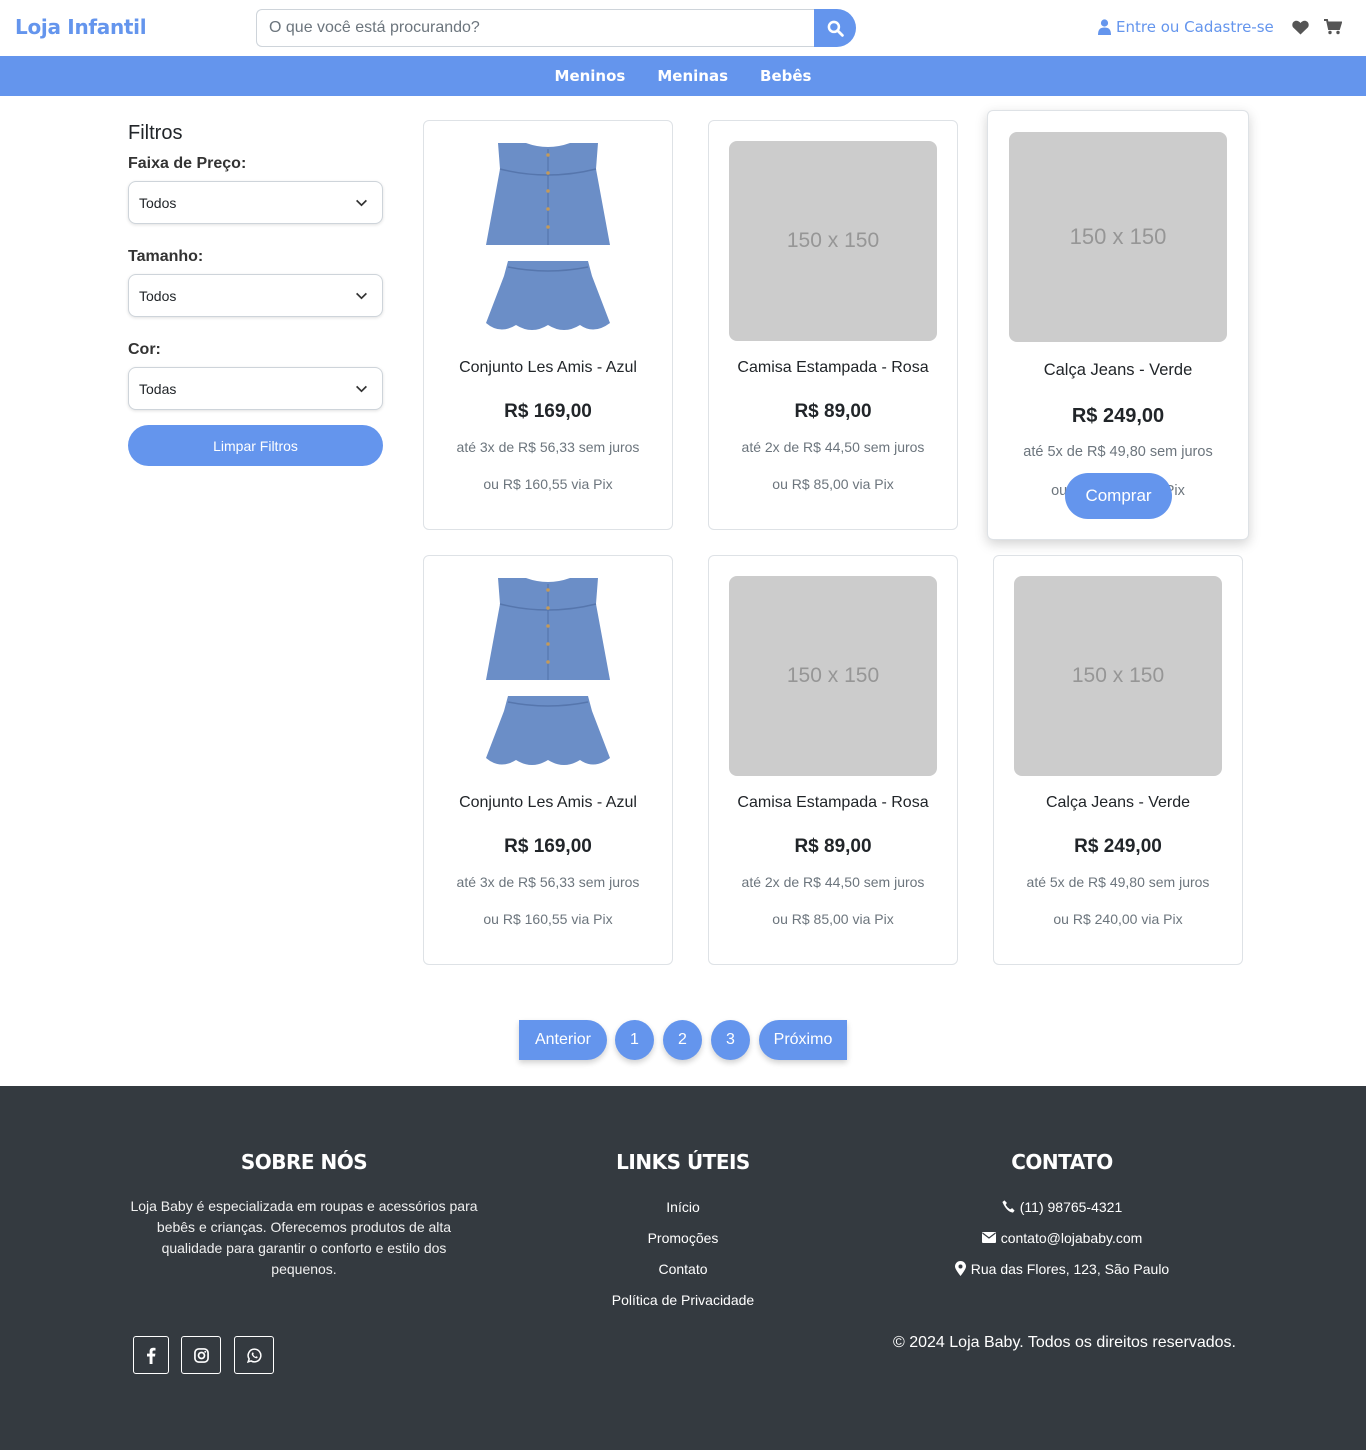 This screenshot has height=1450, width=1366. What do you see at coordinates (158, 295) in the screenshot?
I see `size-filter-value: Todos` at bounding box center [158, 295].